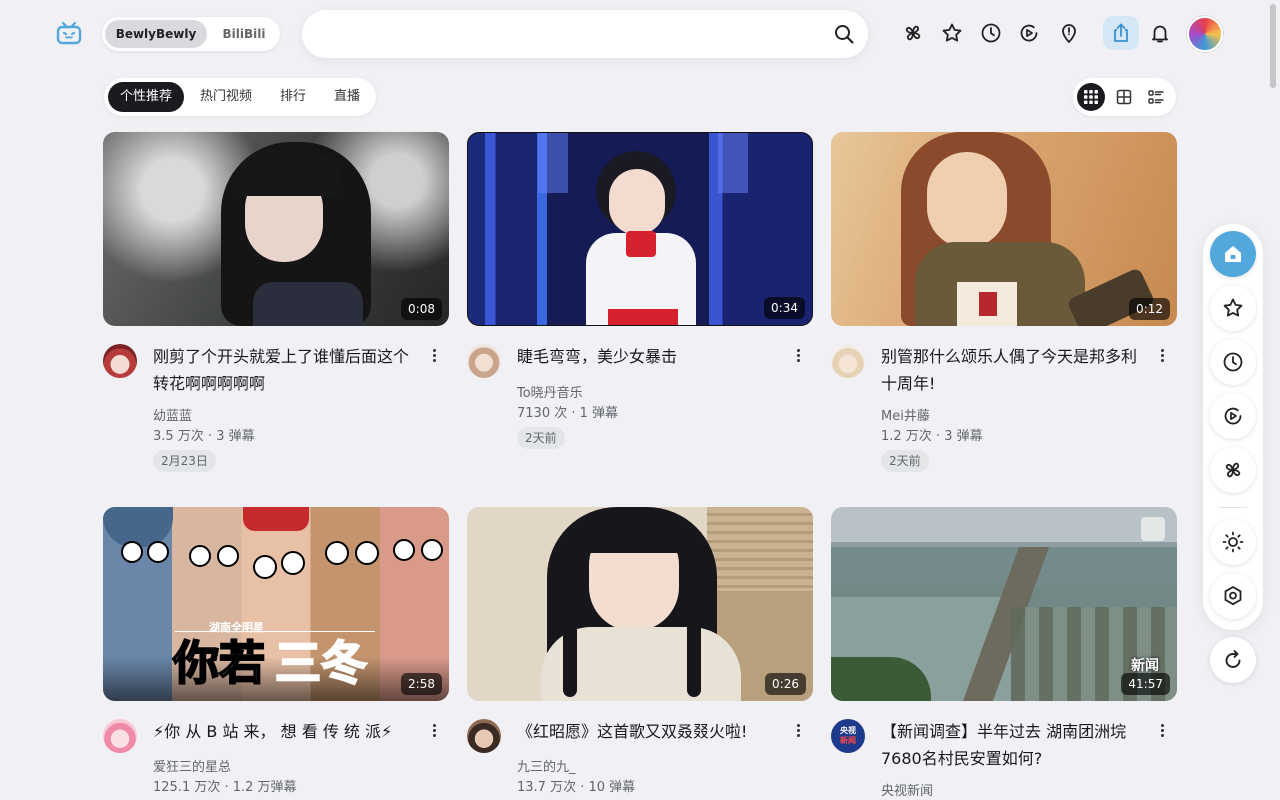  Describe the element at coordinates (347, 97) in the screenshot. I see `tab-live: 直播` at that location.